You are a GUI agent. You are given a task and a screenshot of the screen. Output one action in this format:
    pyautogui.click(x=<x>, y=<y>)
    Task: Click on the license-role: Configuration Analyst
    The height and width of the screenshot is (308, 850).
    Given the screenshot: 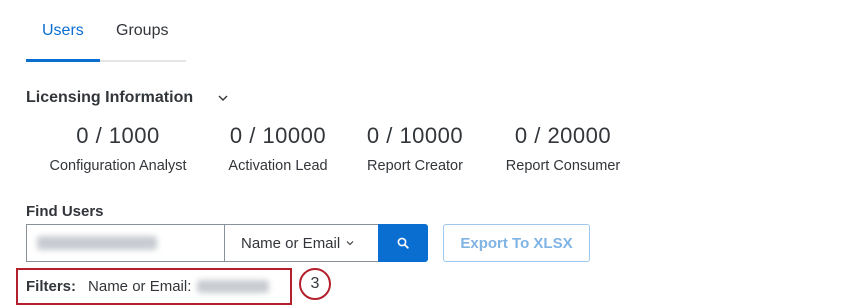 What is the action you would take?
    pyautogui.click(x=118, y=166)
    